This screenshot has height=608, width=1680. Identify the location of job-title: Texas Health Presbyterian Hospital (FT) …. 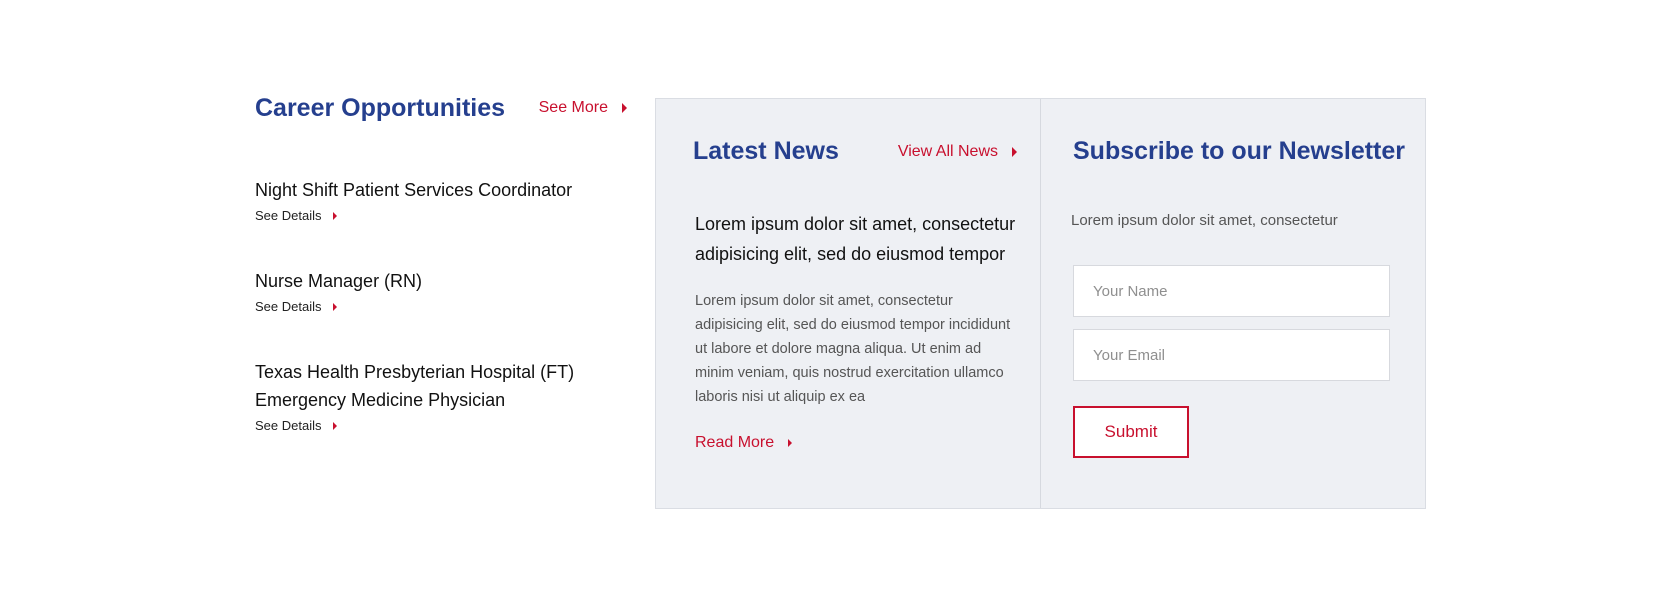
(420, 386).